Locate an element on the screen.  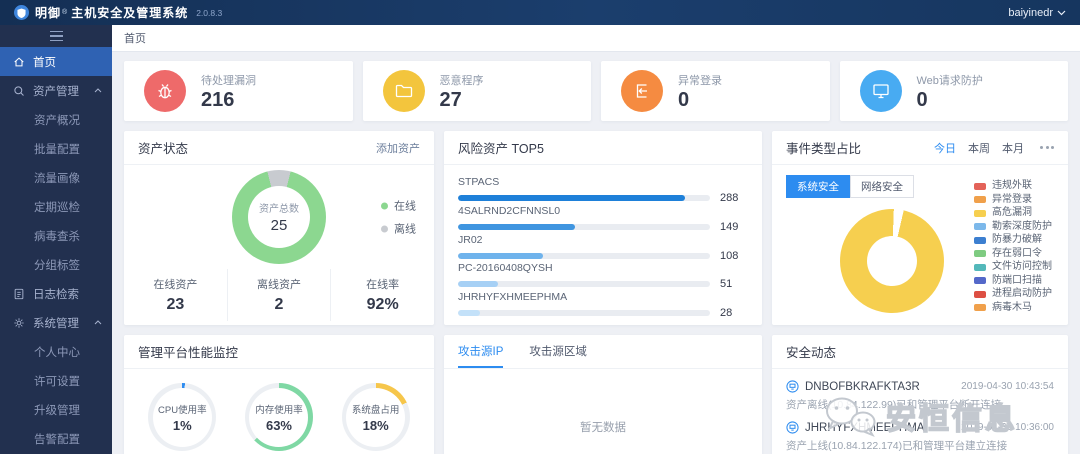
legend-item: 勒索深度防护 is located at coordinates (1013, 226).